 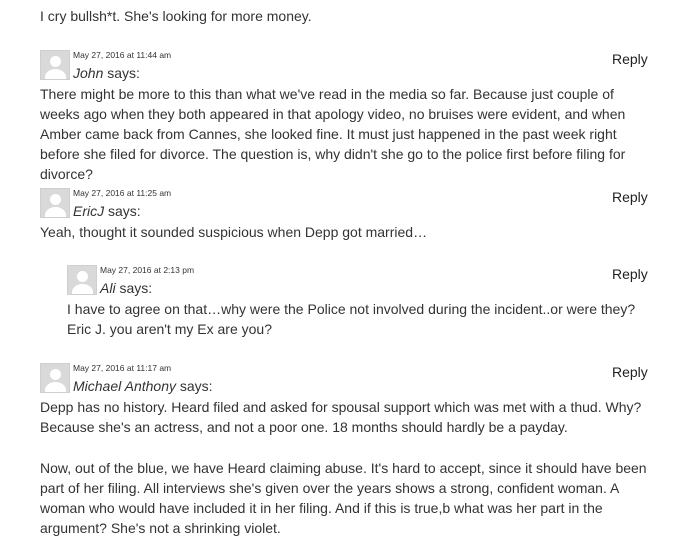 I want to click on comment-date: May 27, 2016 at 2:13 pm, so click(x=147, y=270).